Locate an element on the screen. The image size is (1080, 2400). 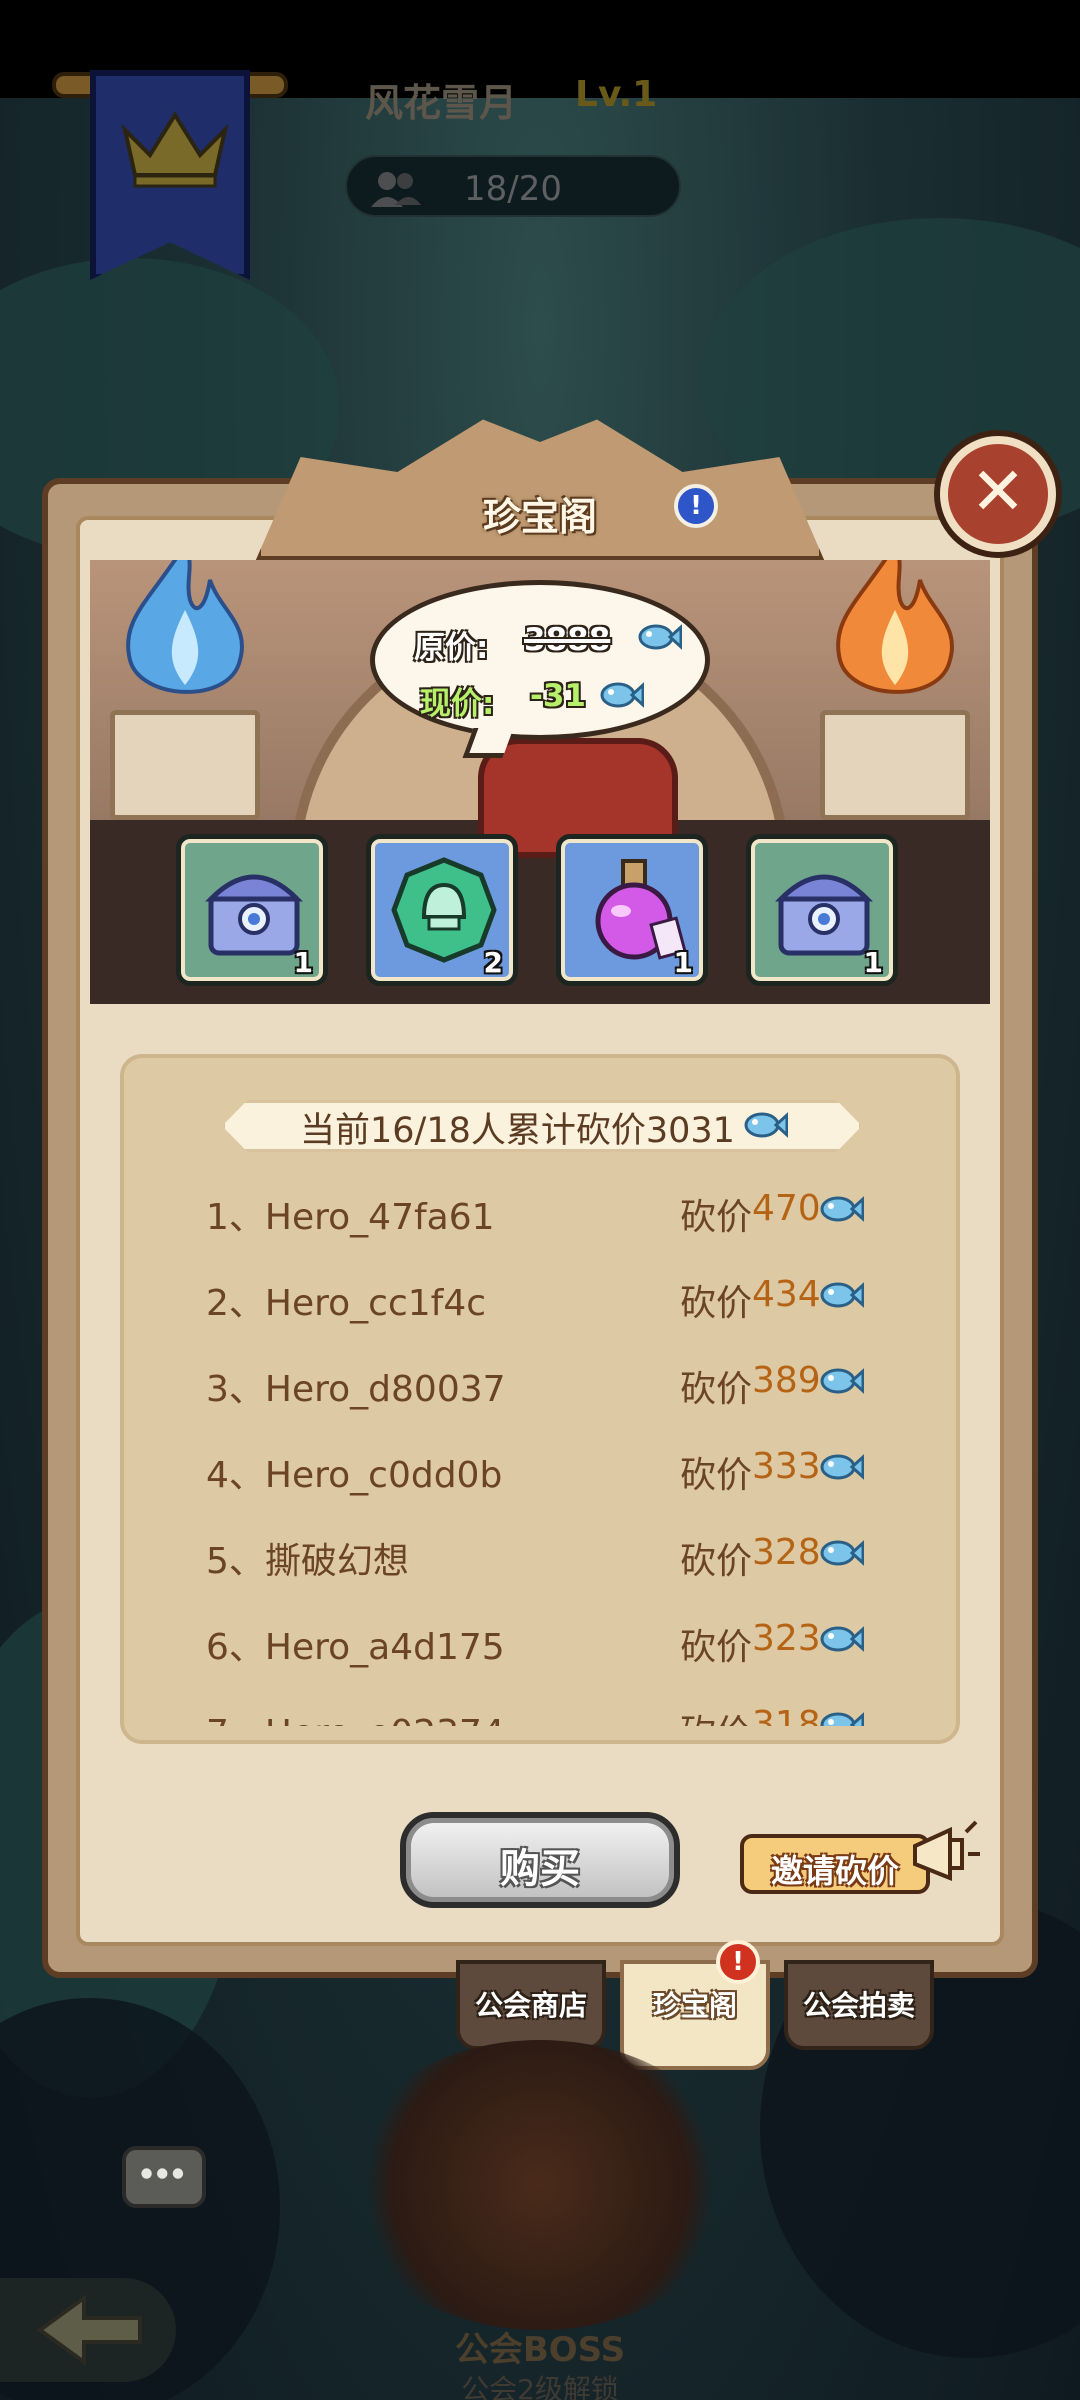
cut-value: 470 is located at coordinates (786, 1208).